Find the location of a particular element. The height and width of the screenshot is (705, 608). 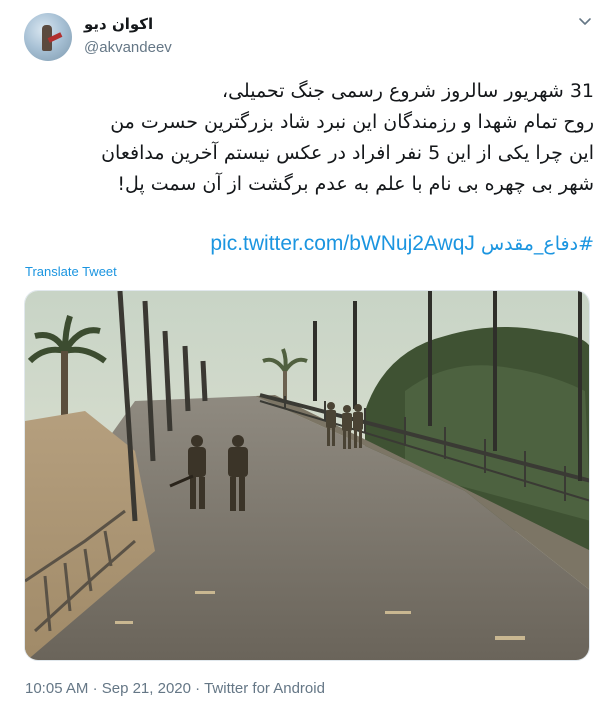

translate-tweet-link: Translate Tweet is located at coordinates (71, 271).